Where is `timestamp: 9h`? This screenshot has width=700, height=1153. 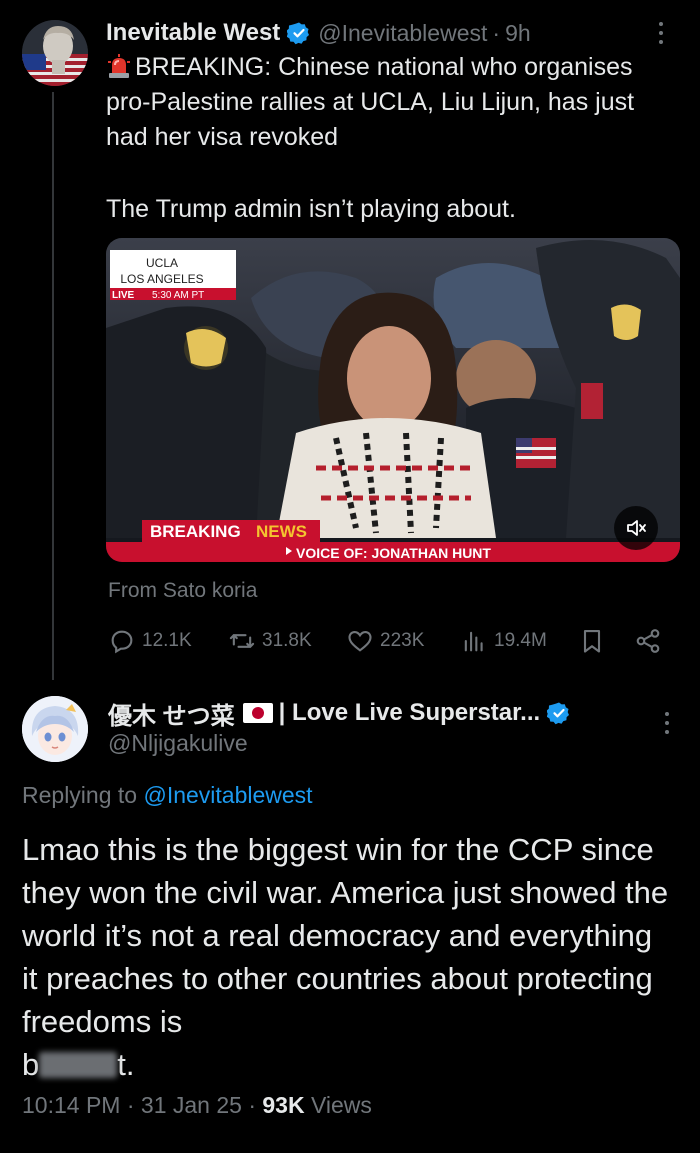
timestamp: 9h is located at coordinates (518, 33).